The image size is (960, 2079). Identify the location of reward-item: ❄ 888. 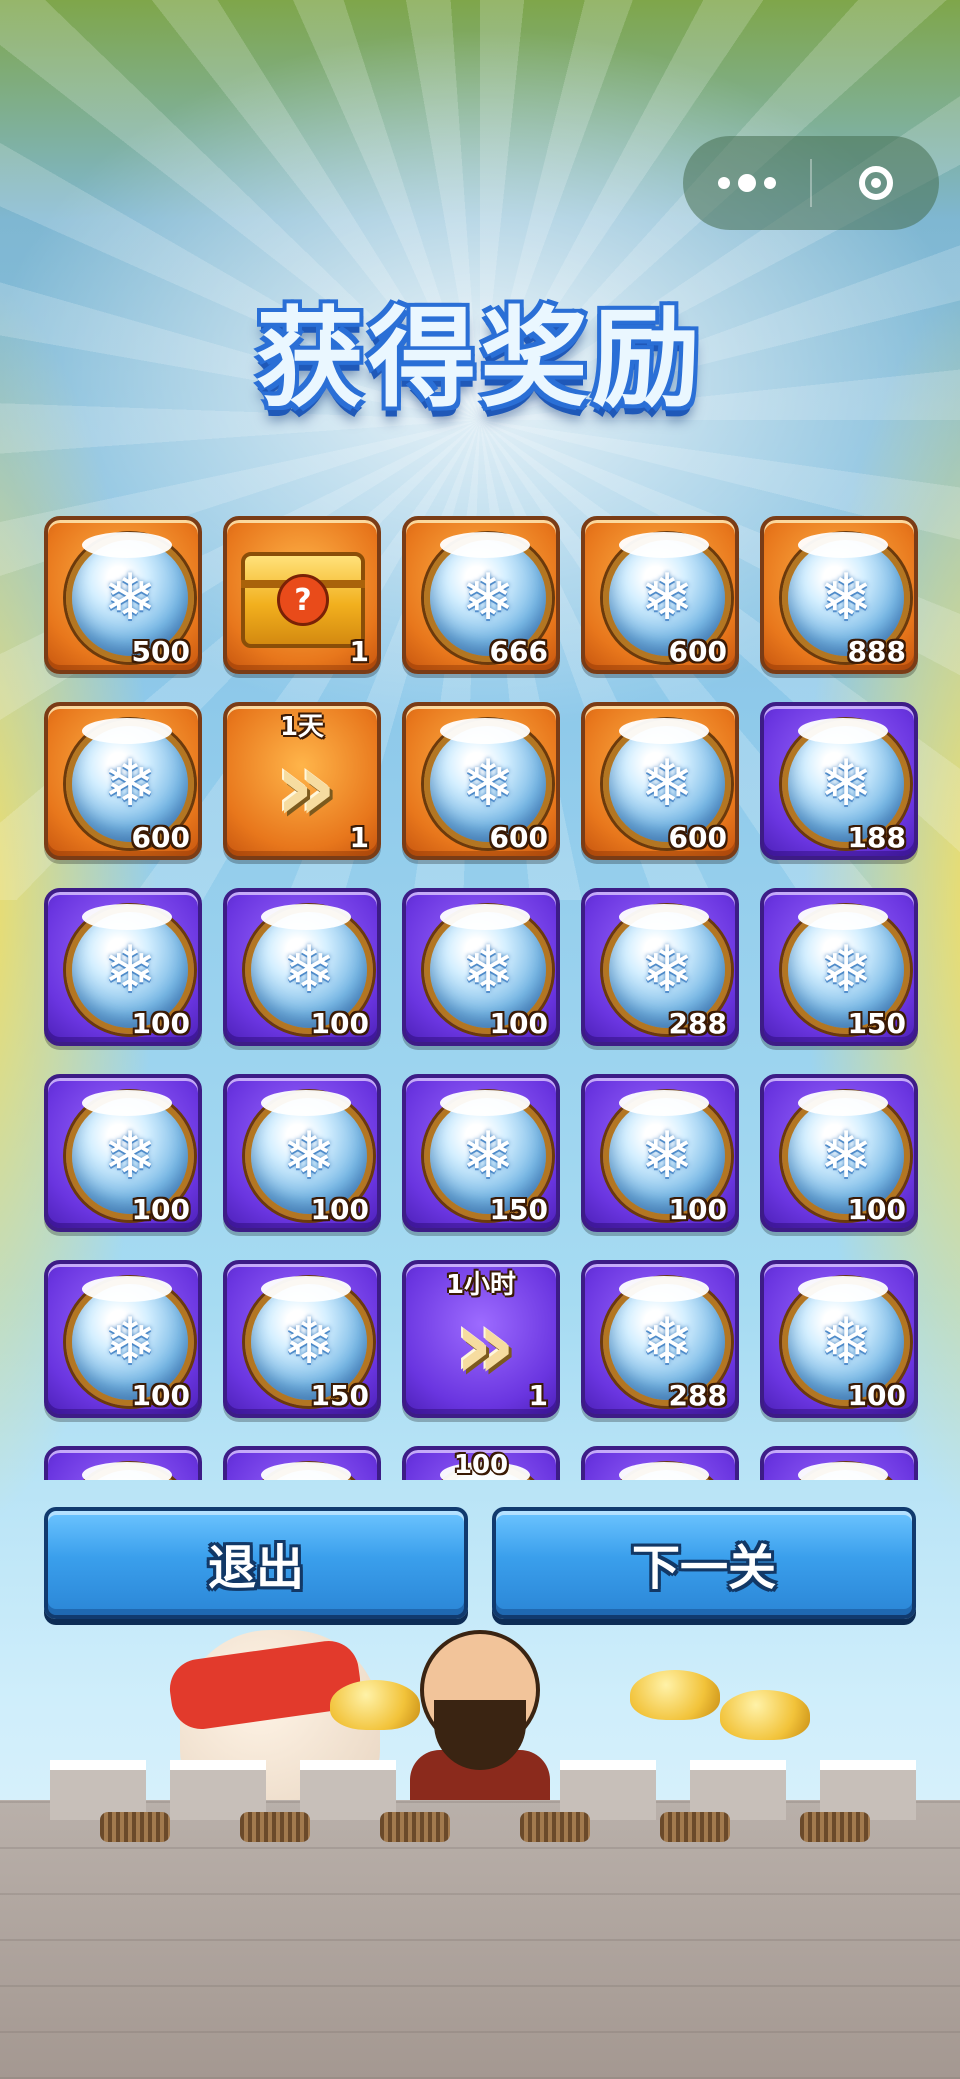
(839, 595).